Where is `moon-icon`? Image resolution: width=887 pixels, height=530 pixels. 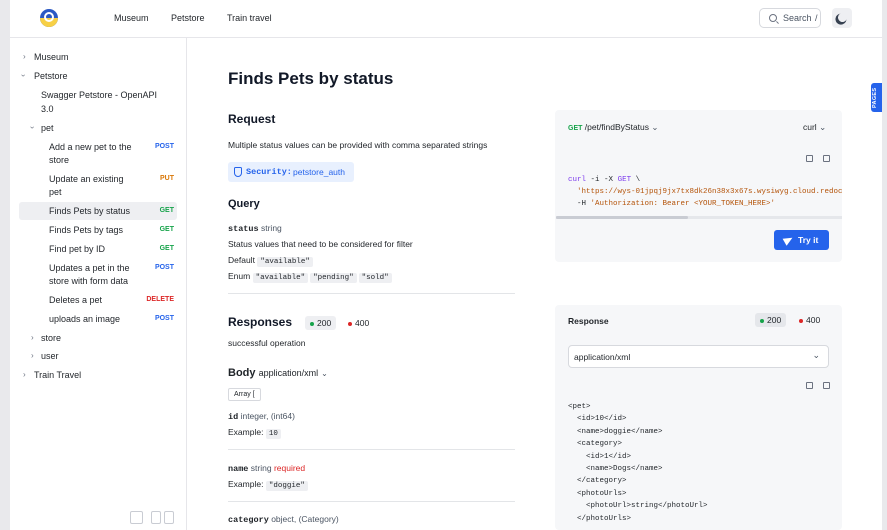 moon-icon is located at coordinates (843, 18).